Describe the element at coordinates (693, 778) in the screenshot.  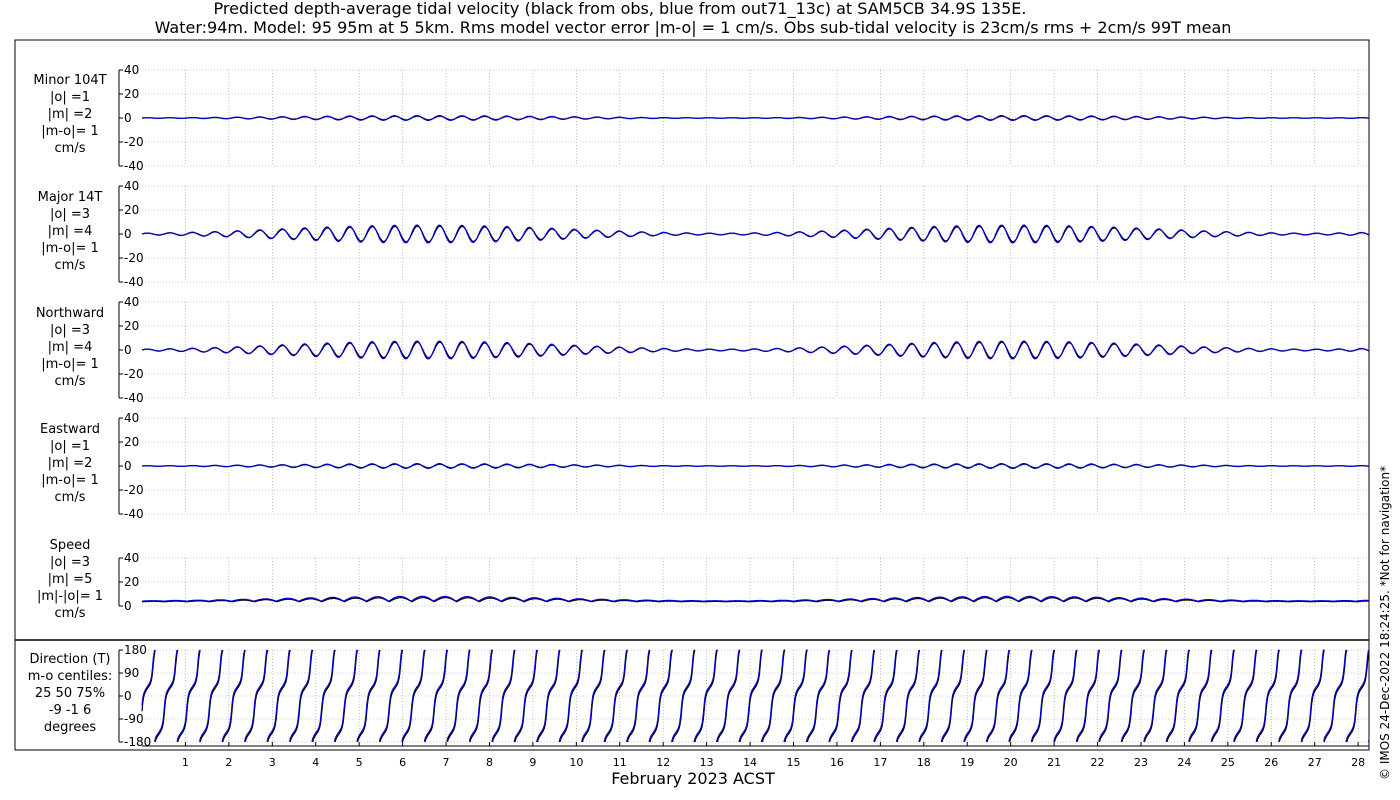
I see `x-axis-label: February 2023 ACST` at that location.